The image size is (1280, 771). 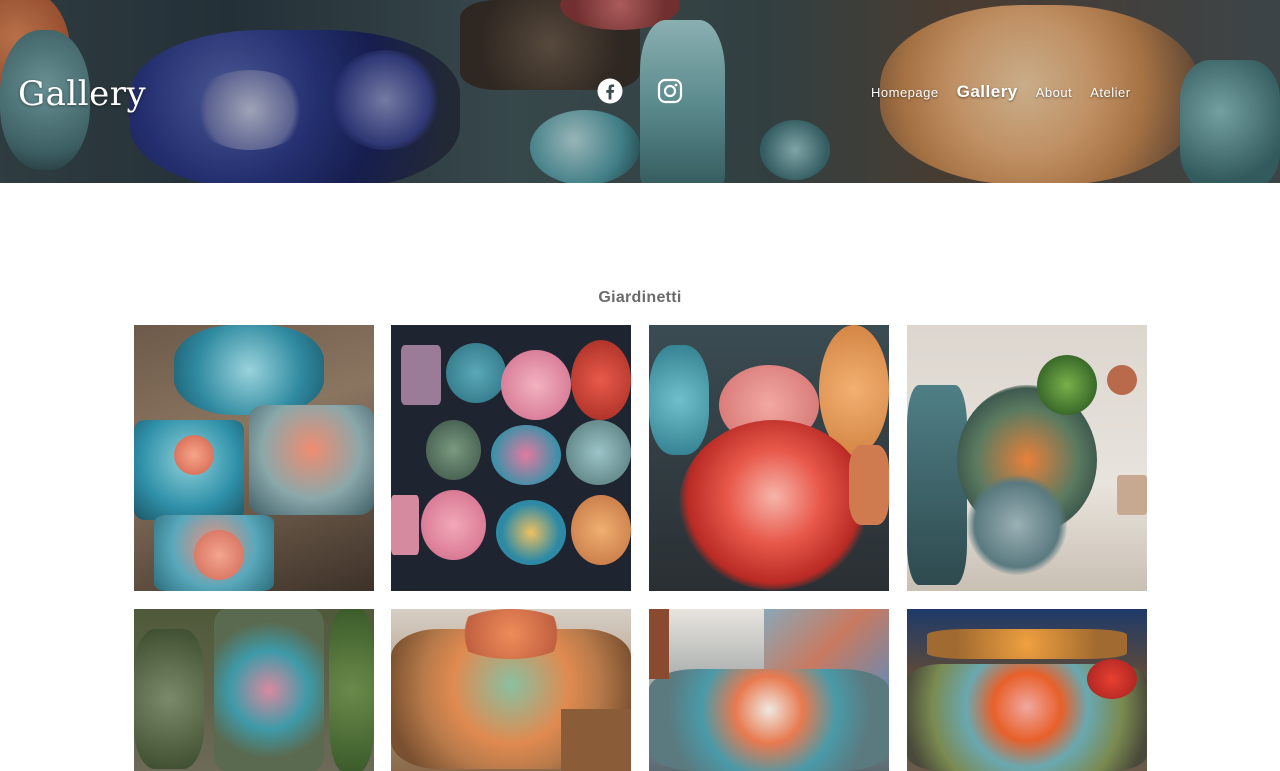 What do you see at coordinates (905, 92) in the screenshot?
I see `nav-item-homepage: Homepage` at bounding box center [905, 92].